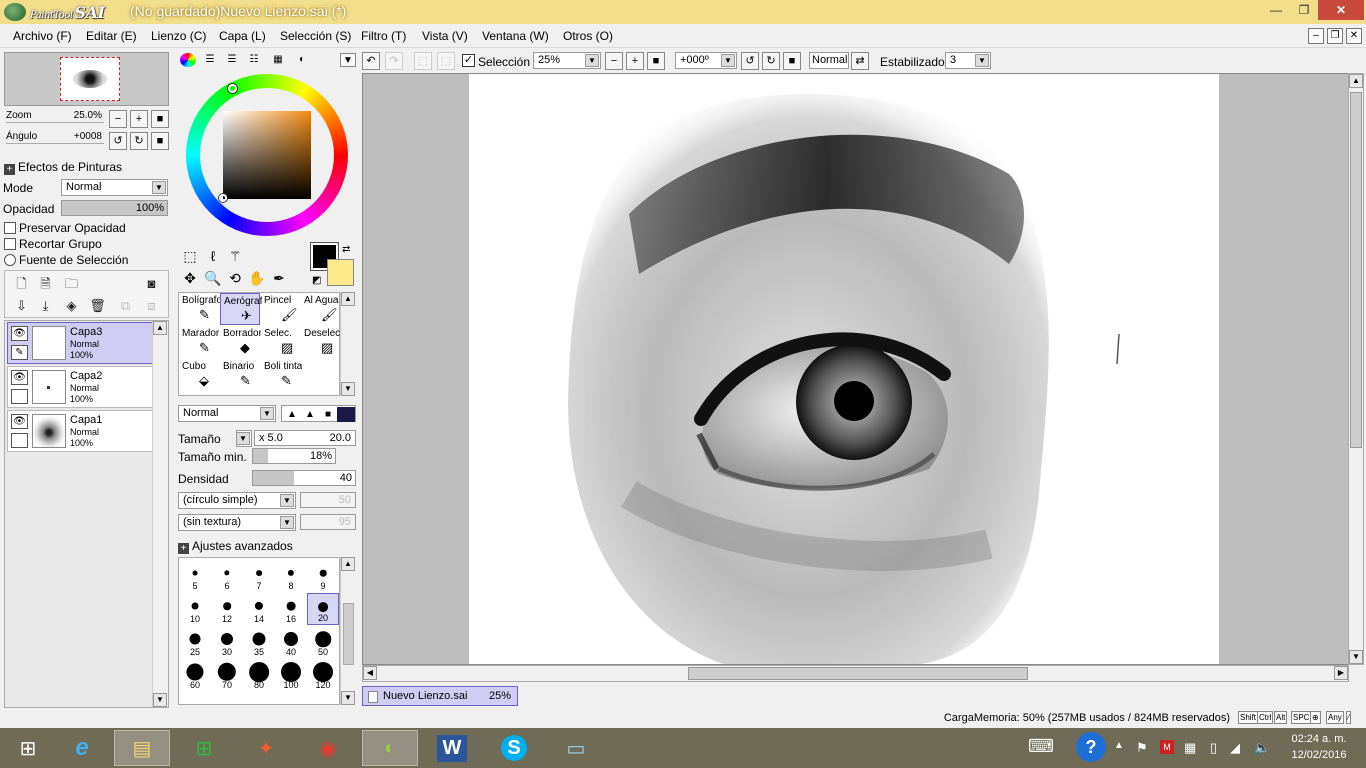 This screenshot has height=768, width=1366. Describe the element at coordinates (279, 278) in the screenshot. I see `eyedropper-icon: ✒` at that location.